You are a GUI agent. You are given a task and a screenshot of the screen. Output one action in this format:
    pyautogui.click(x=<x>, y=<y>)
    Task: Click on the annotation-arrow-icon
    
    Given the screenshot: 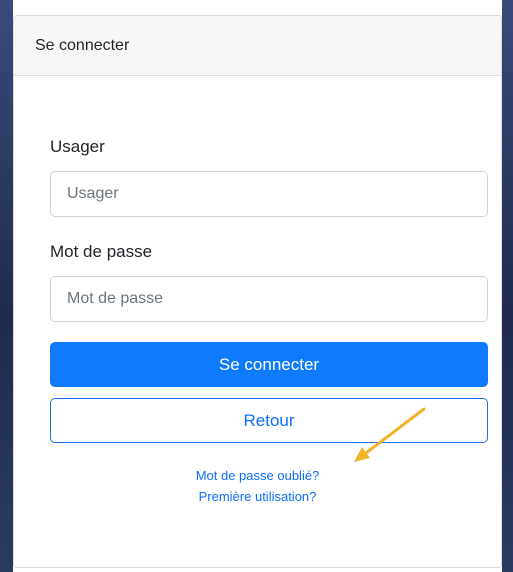 What is the action you would take?
    pyautogui.click(x=390, y=434)
    